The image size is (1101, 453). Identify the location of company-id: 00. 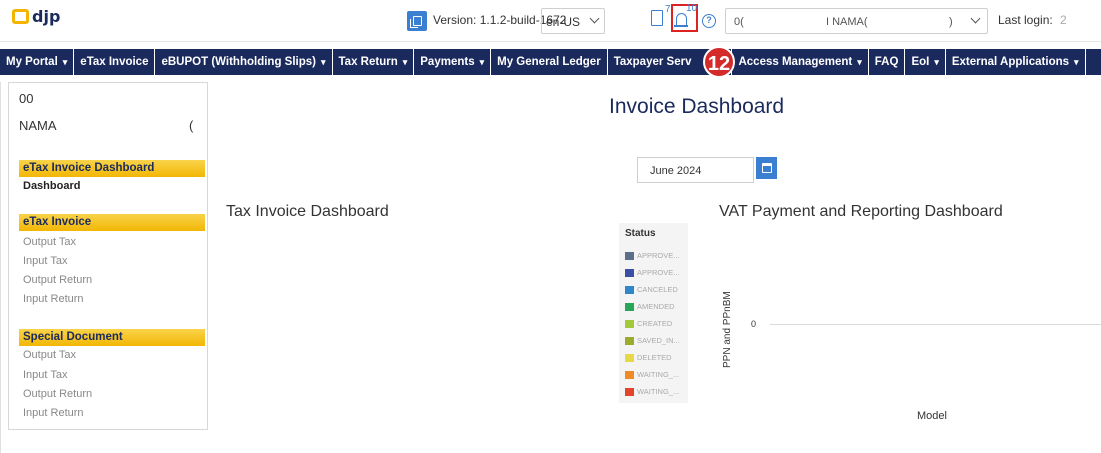
(26, 98).